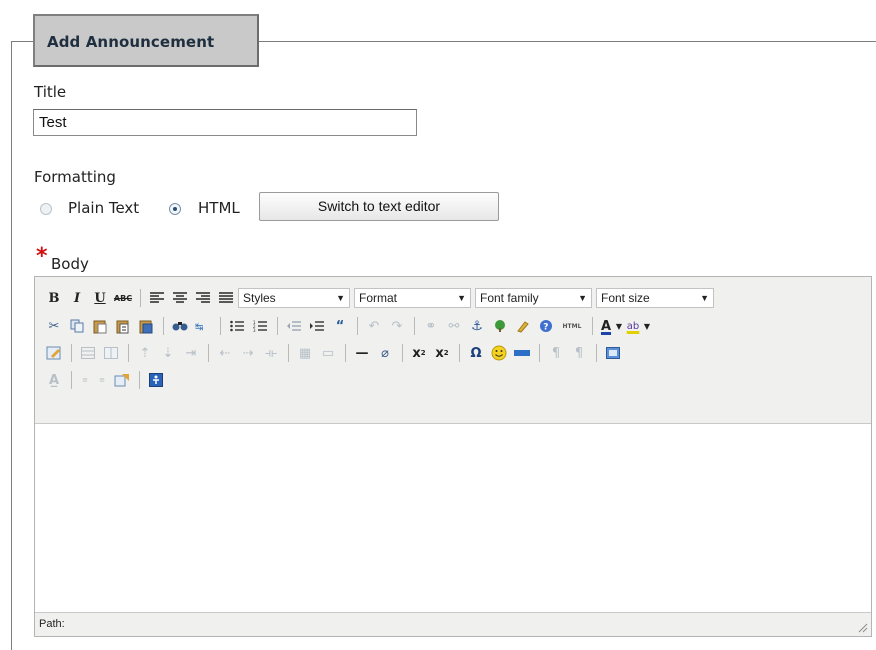 The image size is (876, 650). Describe the element at coordinates (362, 353) in the screenshot. I see `horizontal-rule-icon: —` at that location.